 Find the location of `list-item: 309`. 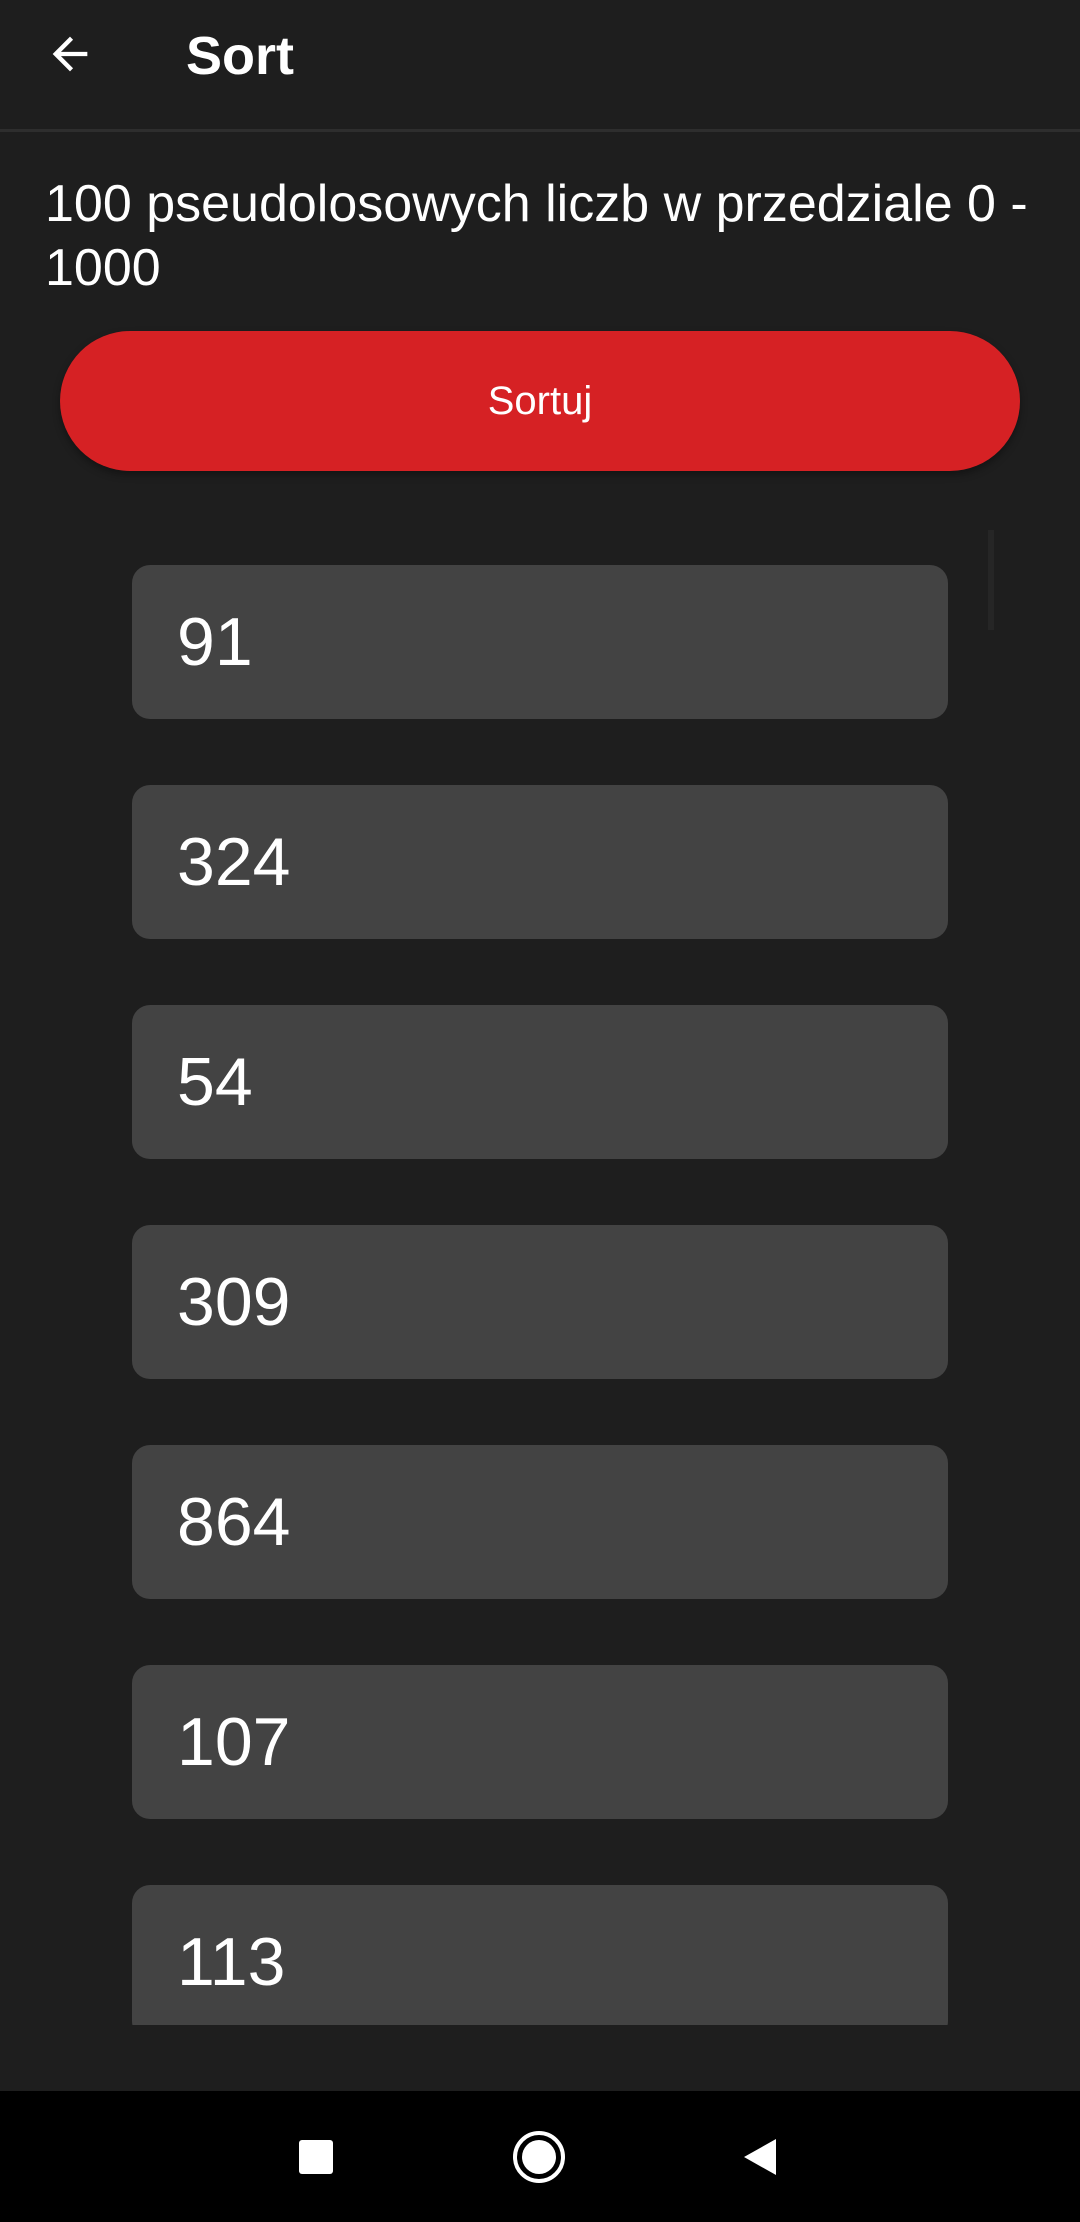

list-item: 309 is located at coordinates (540, 1302).